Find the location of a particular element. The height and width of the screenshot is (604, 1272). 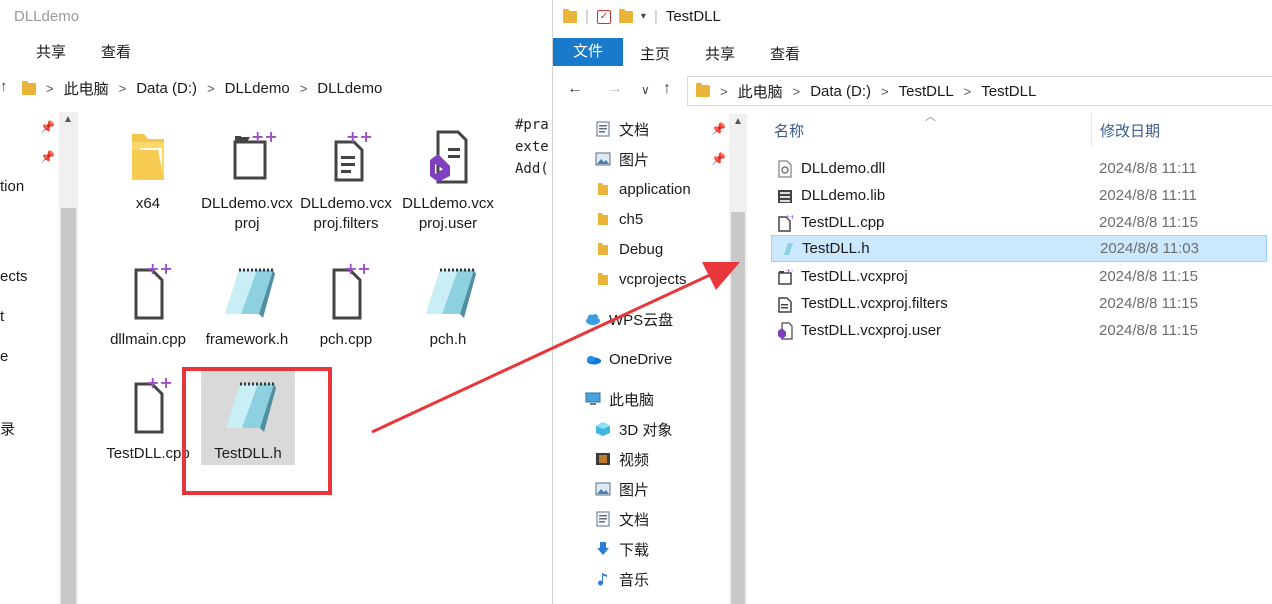

right-crumb-3: TestDLL is located at coordinates (1008, 91).